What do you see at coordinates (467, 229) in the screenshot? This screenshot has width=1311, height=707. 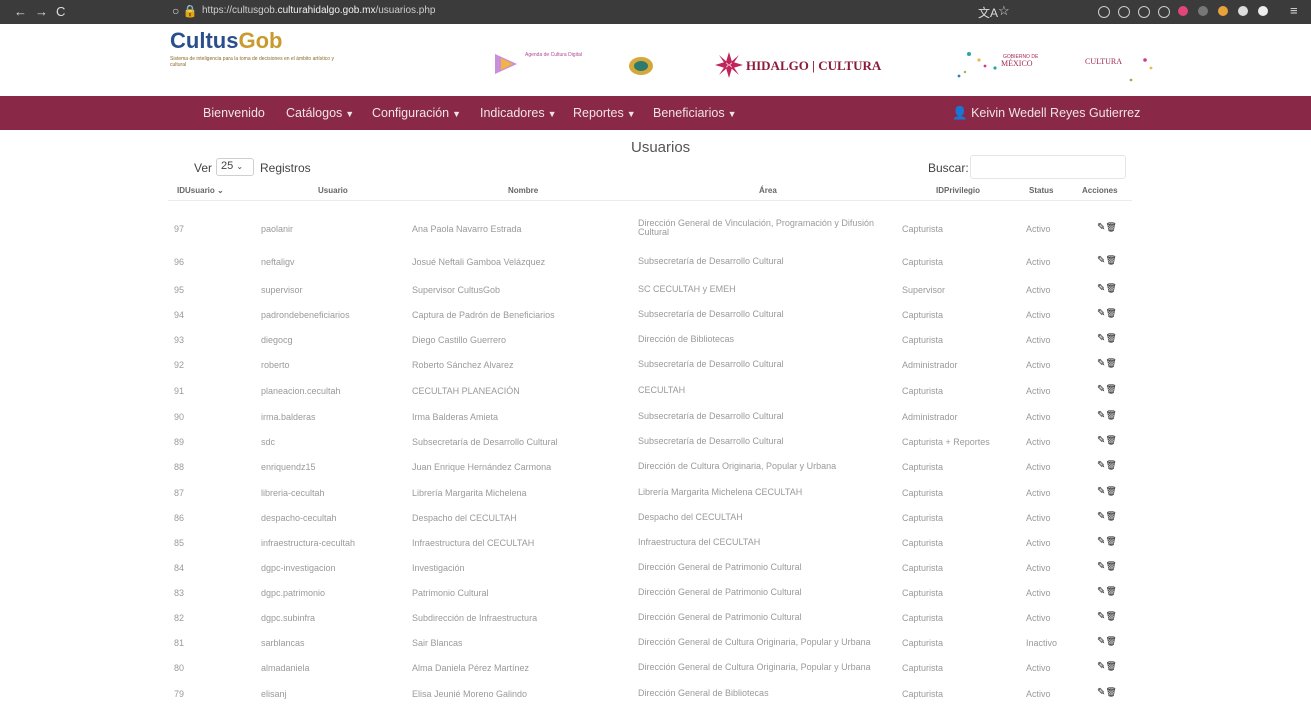 I see `cell-nombre: Ana Paola Navarro Estrada` at bounding box center [467, 229].